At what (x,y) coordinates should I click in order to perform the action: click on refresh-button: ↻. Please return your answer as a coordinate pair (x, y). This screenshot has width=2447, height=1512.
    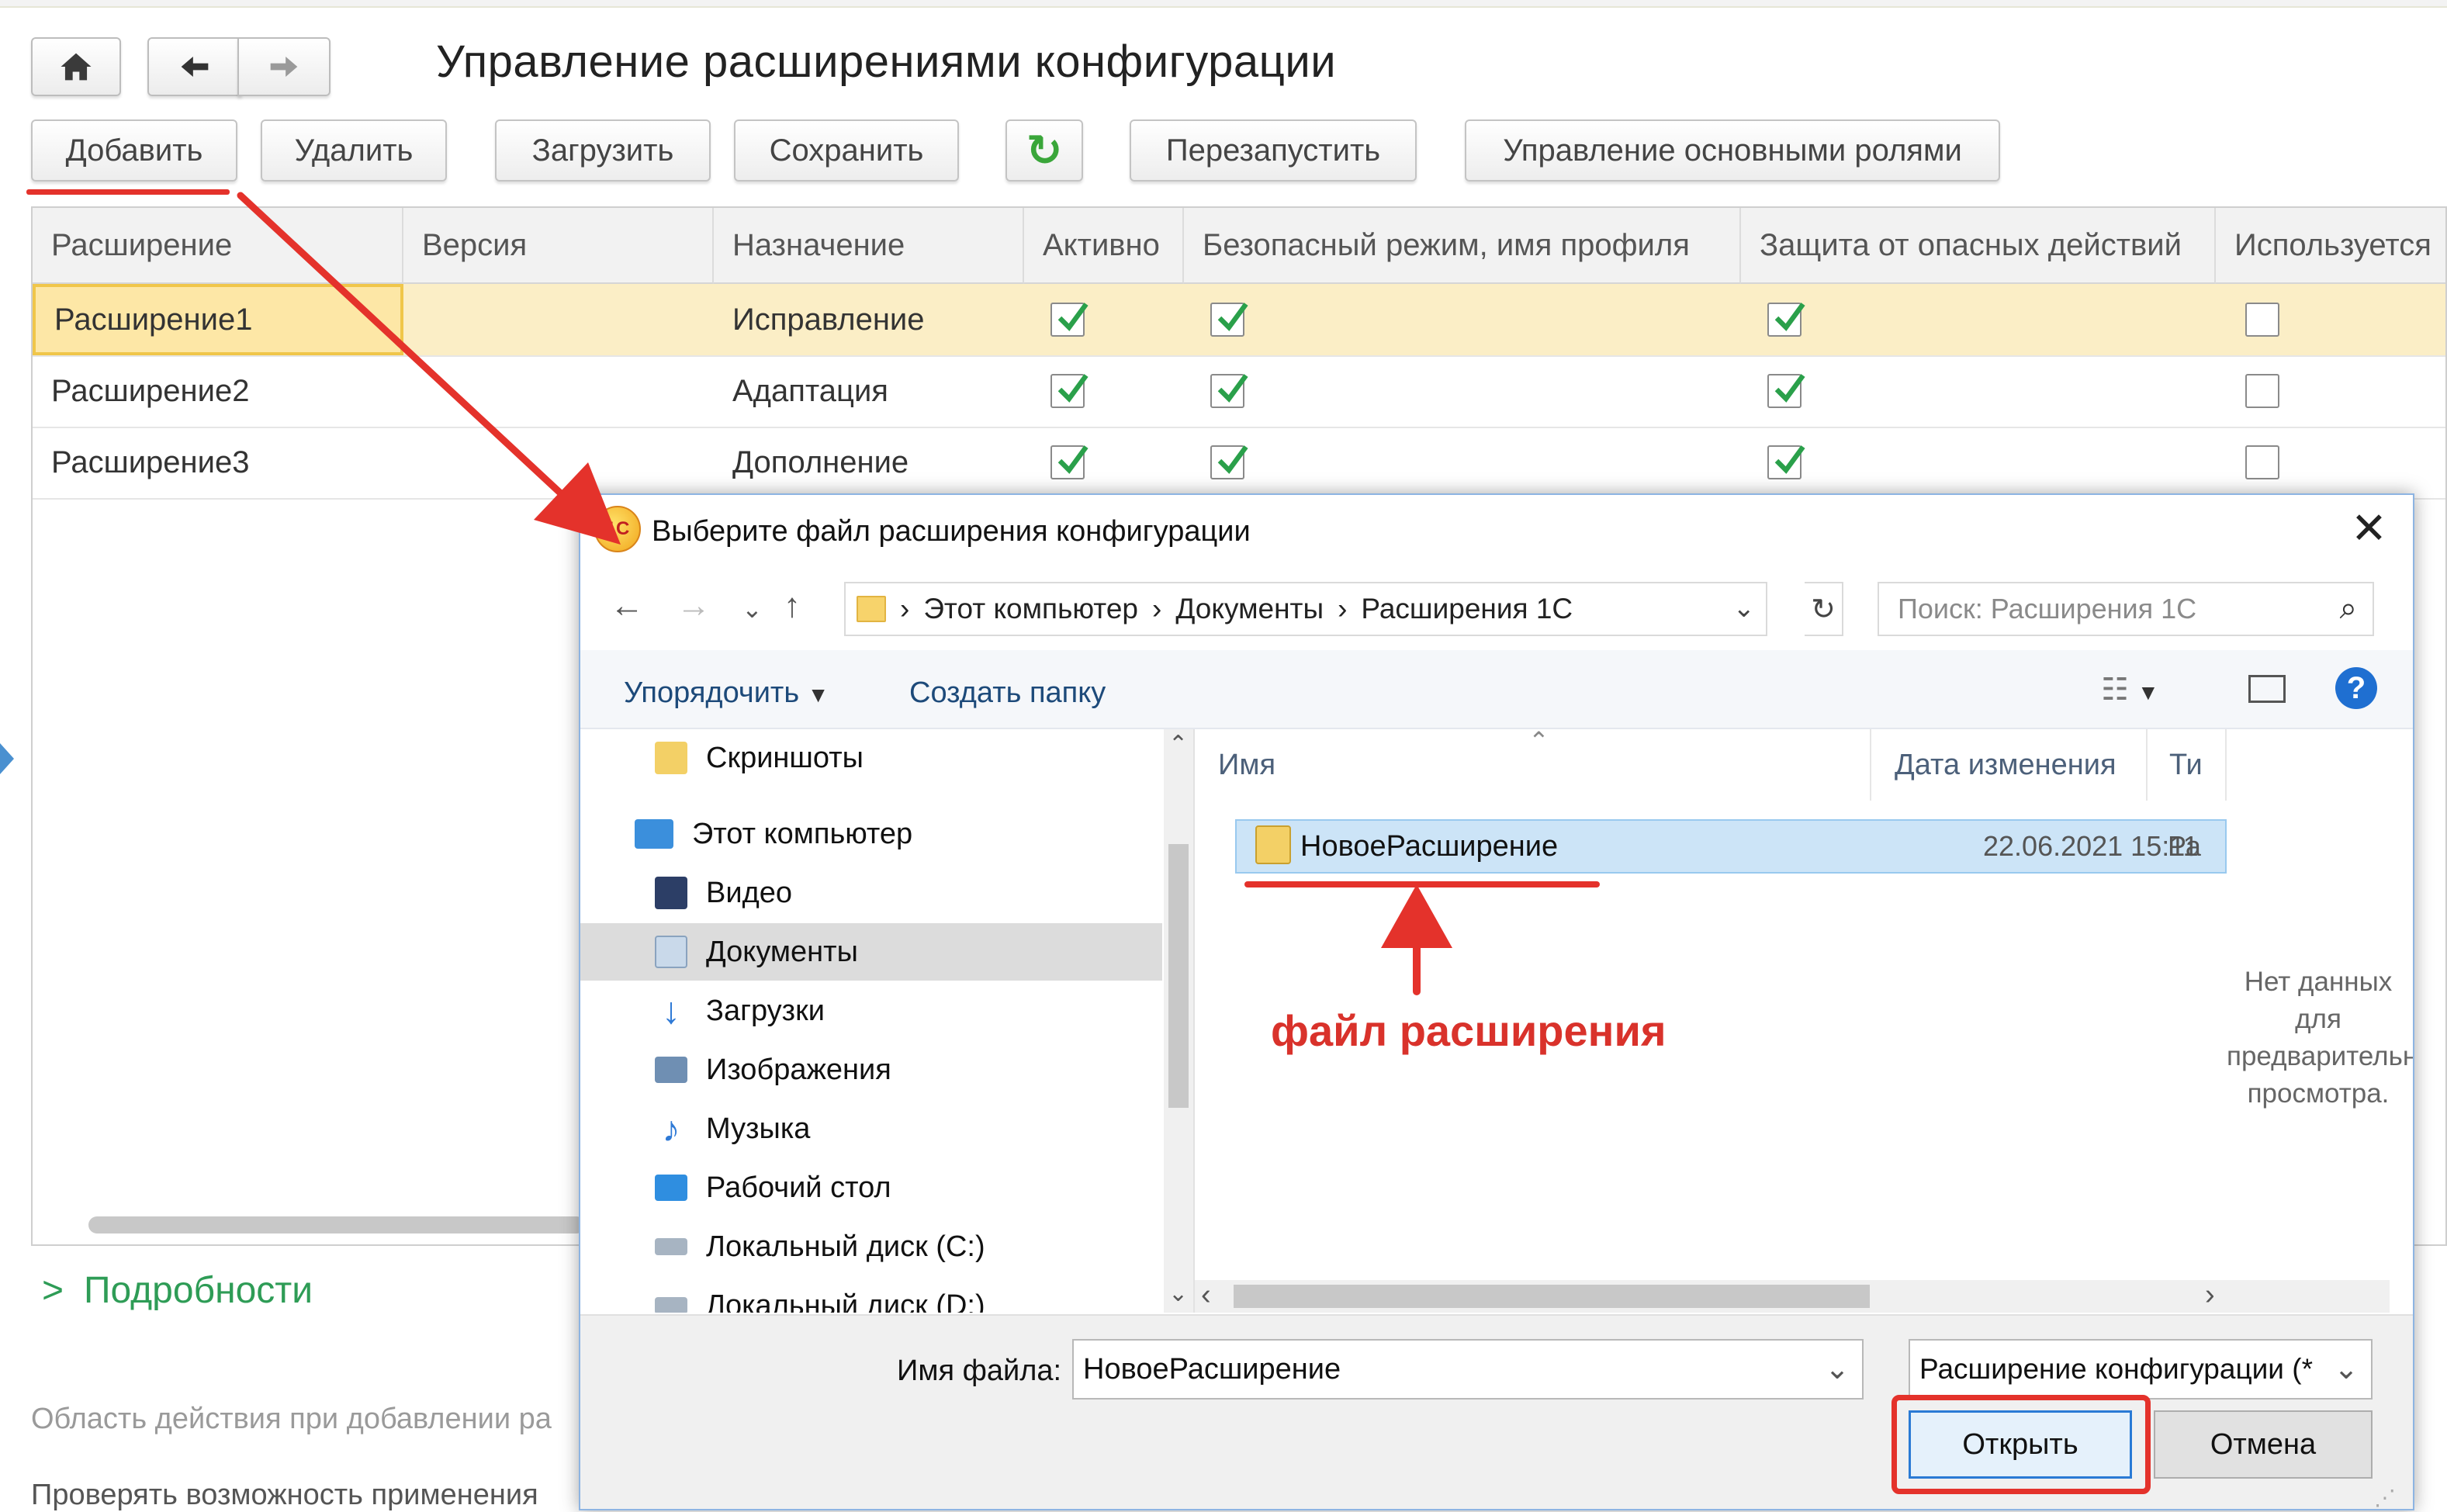
    Looking at the image, I should click on (1044, 150).